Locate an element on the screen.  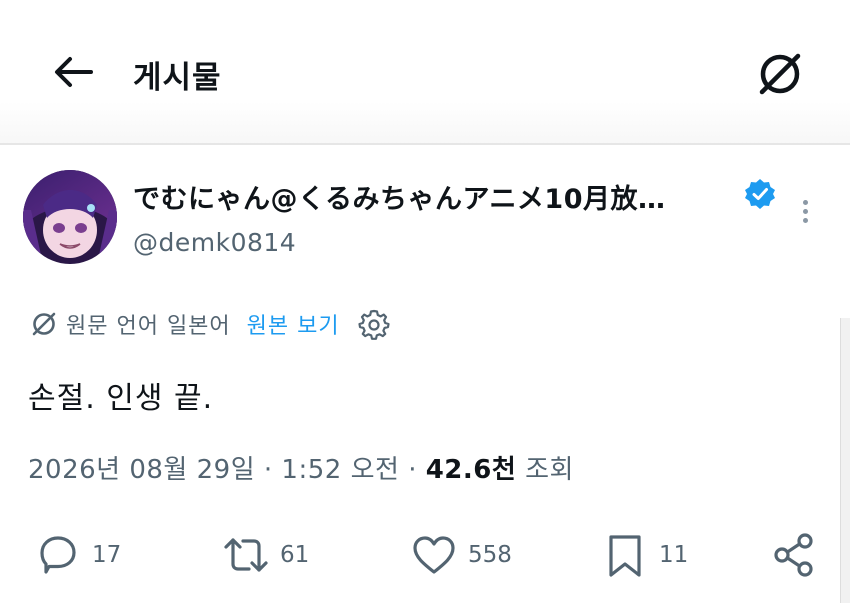
bookmark-count: 11 is located at coordinates (674, 555).